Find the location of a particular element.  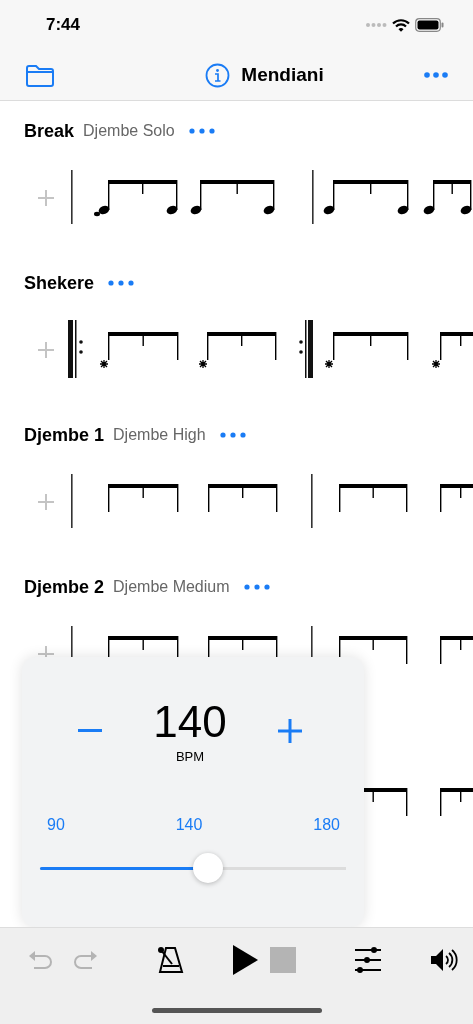

info-button is located at coordinates (218, 75).